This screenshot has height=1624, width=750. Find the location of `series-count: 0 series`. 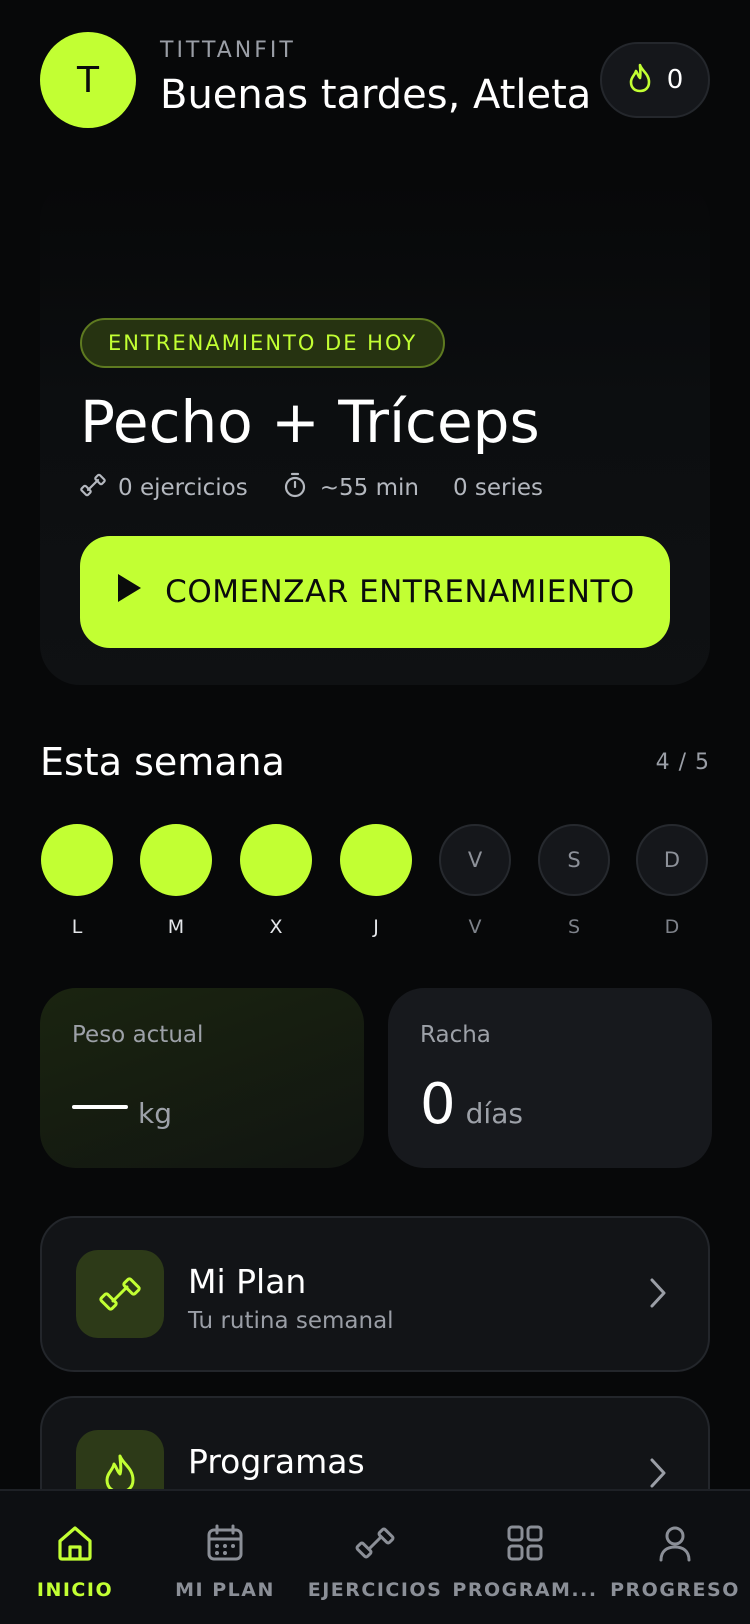

series-count: 0 series is located at coordinates (498, 488).